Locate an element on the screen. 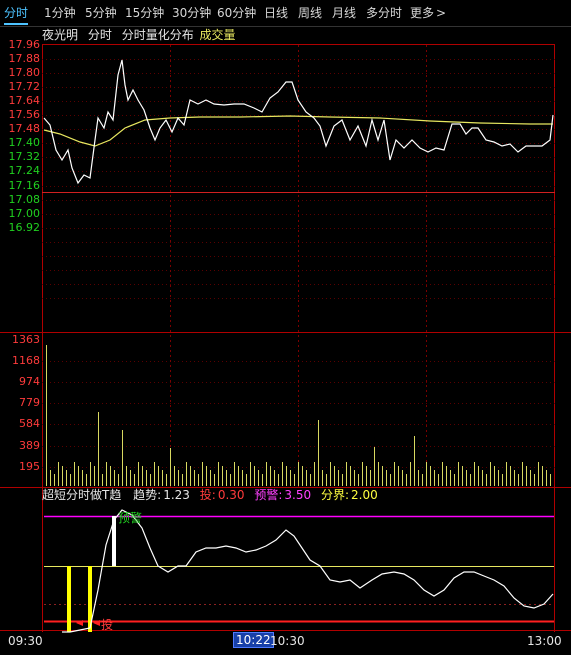 This screenshot has width=571, height=655. indicator-legend: 超短分时做T趋 趋势: 1.23 投: 0.30 预警: 3.50 分界: 2.00 is located at coordinates (211, 495).